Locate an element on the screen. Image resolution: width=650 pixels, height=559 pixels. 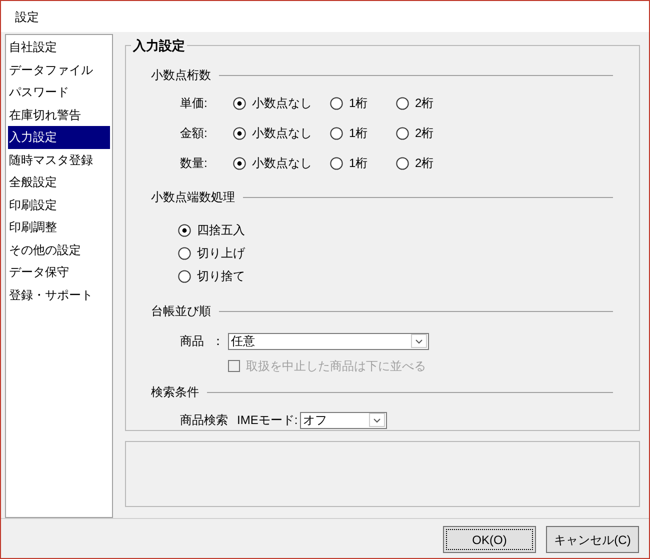
radio-label: 四捨五入 is located at coordinates (221, 230).